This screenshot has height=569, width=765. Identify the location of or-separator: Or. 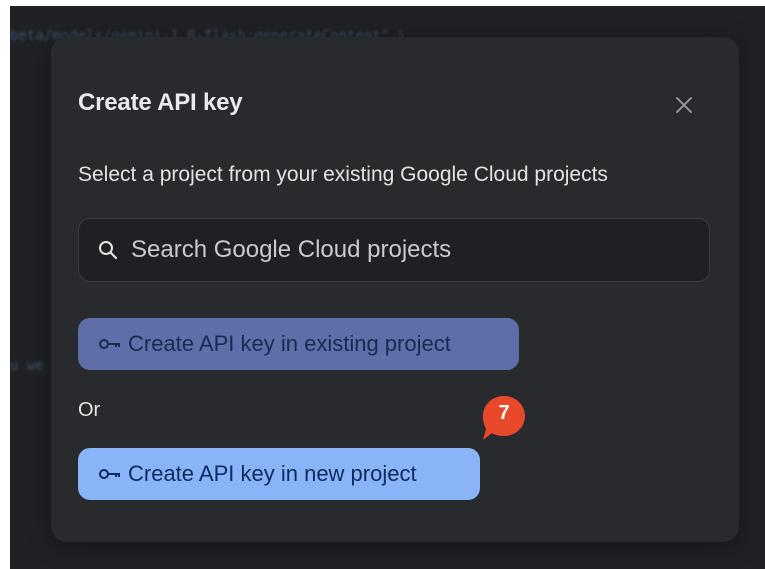
(89, 410).